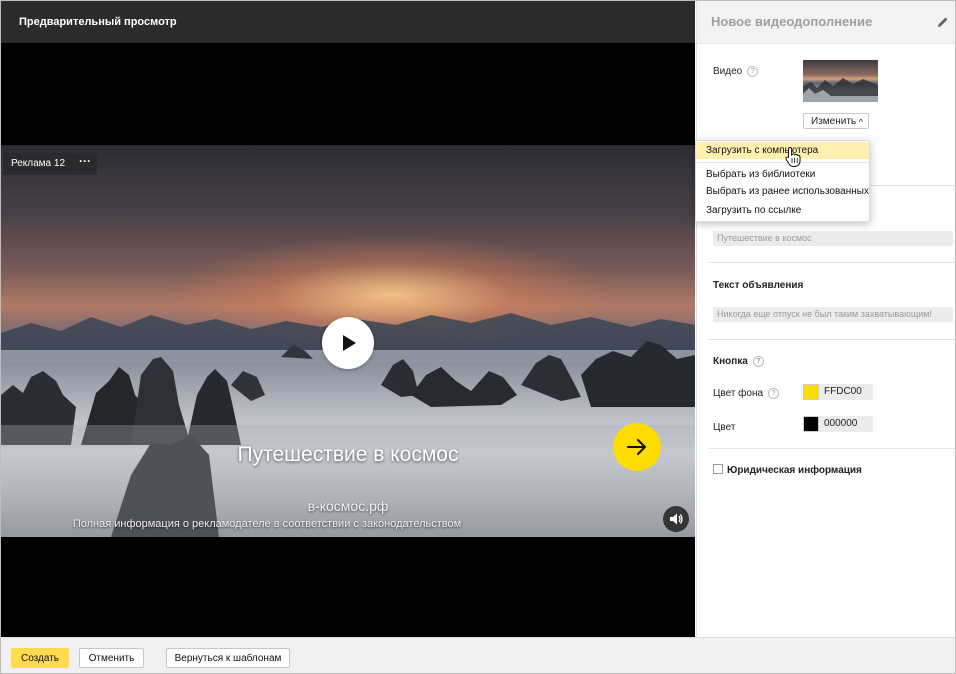 Image resolution: width=956 pixels, height=674 pixels. I want to click on legal-info-checkbox, so click(718, 469).